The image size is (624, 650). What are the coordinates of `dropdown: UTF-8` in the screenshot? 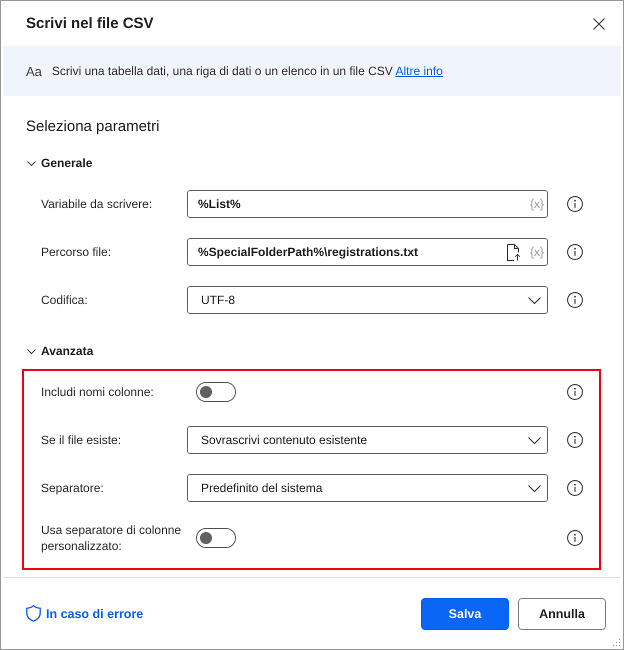 It's located at (367, 300).